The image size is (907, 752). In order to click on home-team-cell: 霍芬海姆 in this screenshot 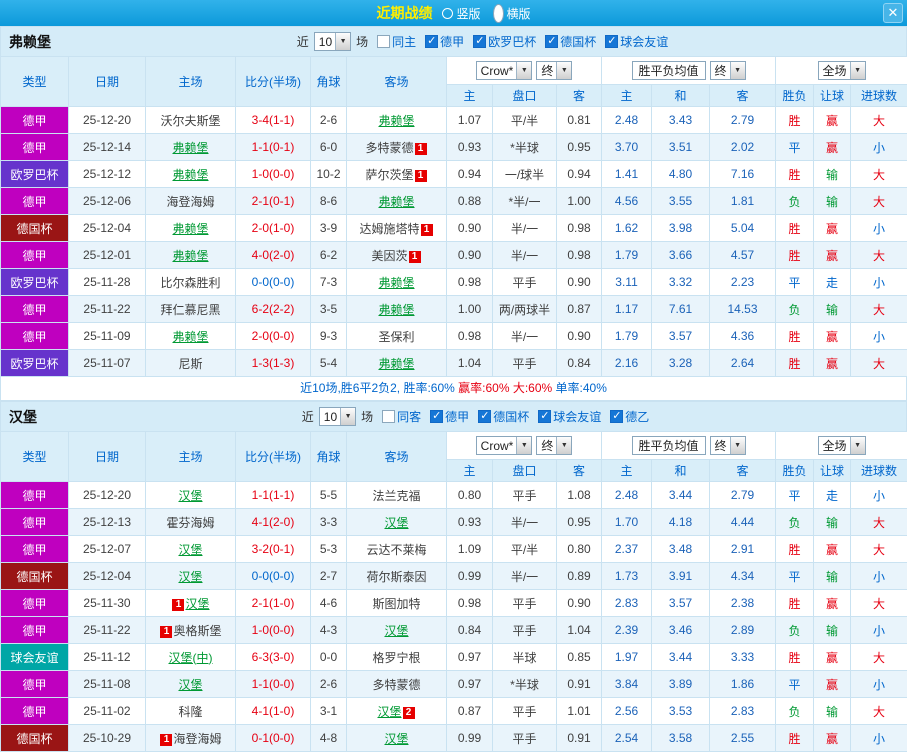, I will do `click(191, 522)`.